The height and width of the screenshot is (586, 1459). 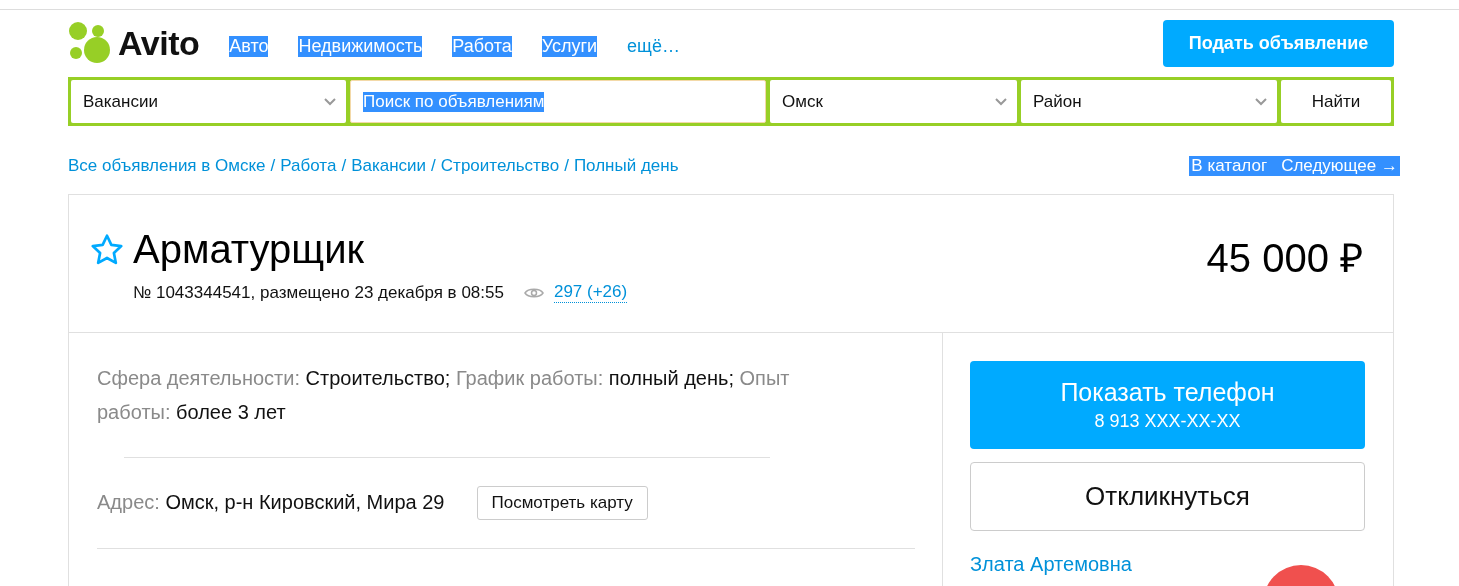 I want to click on find-button: Найти, so click(x=1336, y=101).